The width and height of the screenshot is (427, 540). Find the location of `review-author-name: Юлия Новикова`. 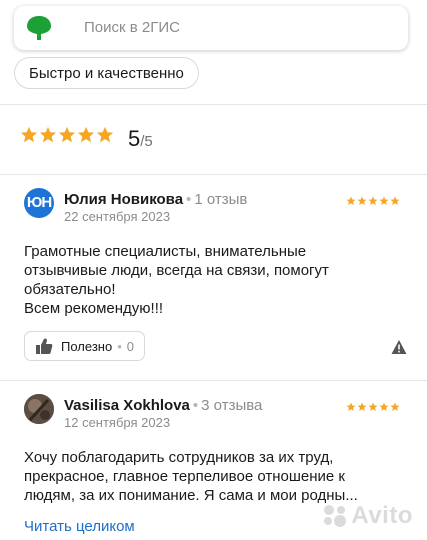

review-author-name: Юлия Новикова is located at coordinates (123, 199).